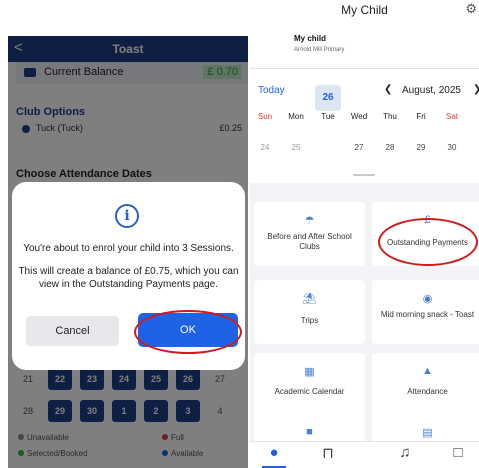 The image size is (479, 468). I want to click on chevron-right-icon: ❯, so click(476, 89).